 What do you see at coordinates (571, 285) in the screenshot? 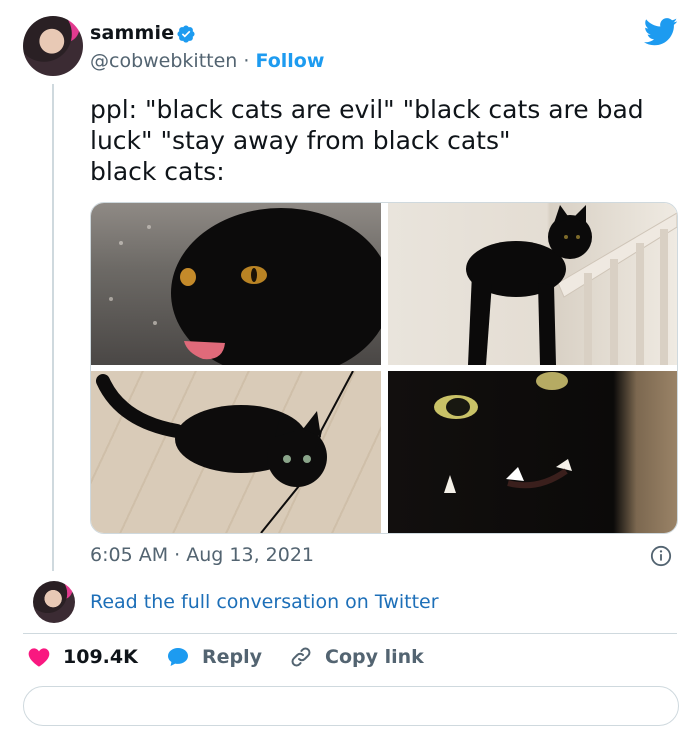
I see `photo-2-illustration` at bounding box center [571, 285].